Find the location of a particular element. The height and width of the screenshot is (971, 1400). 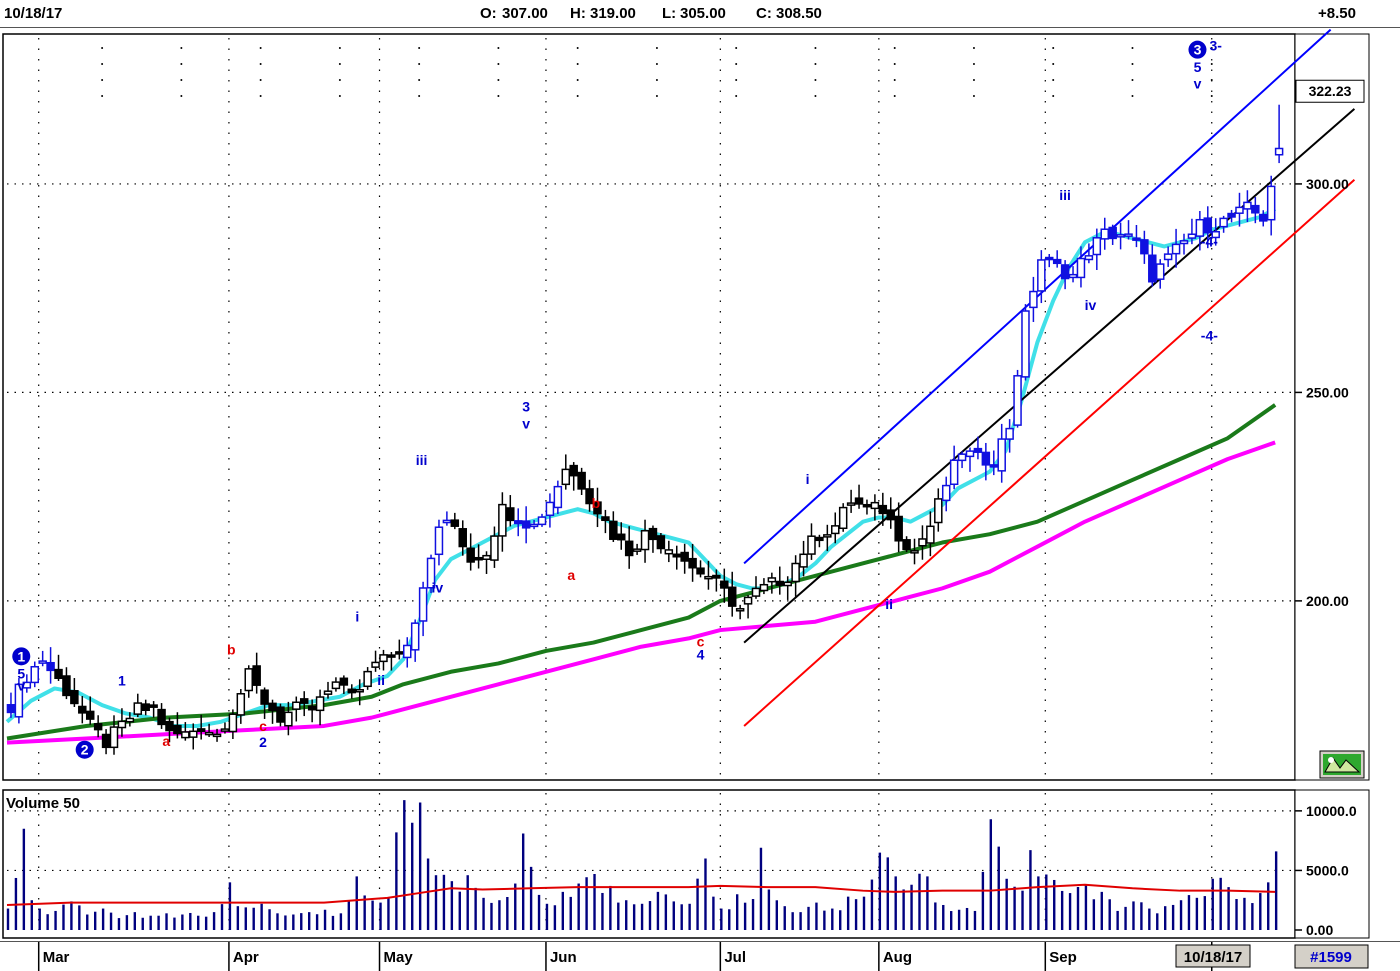

wave-label: 3 is located at coordinates (1198, 50).